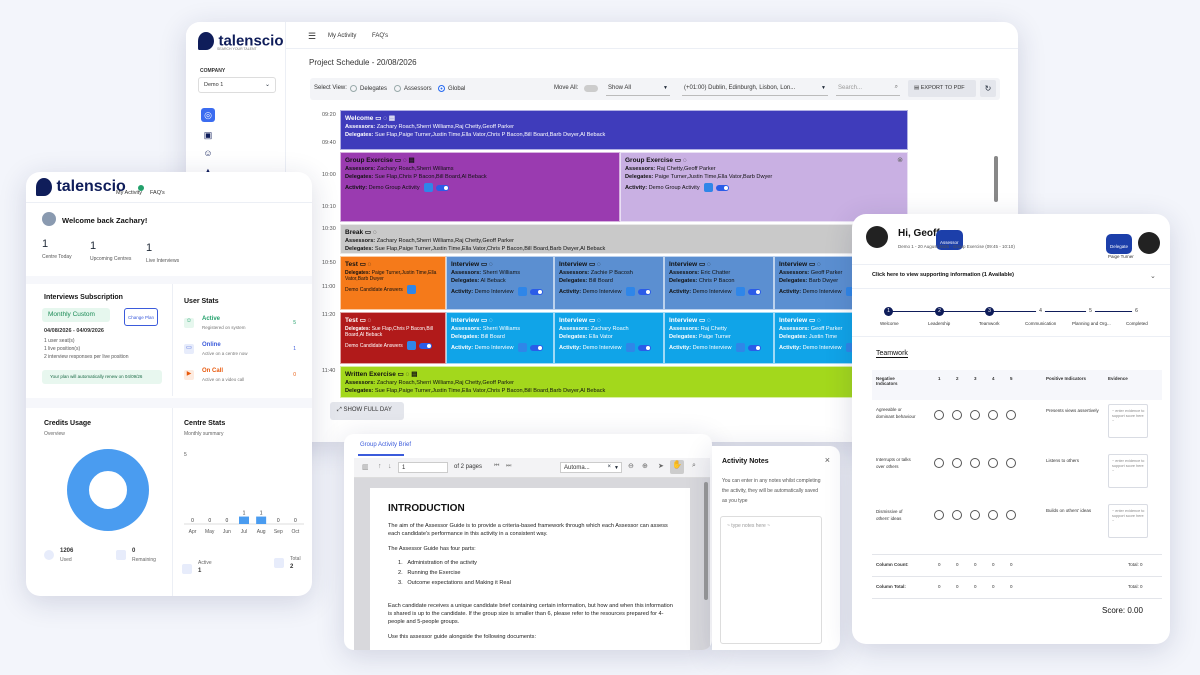  Describe the element at coordinates (917, 88) in the screenshot. I see `file-icon: ▤` at that location.